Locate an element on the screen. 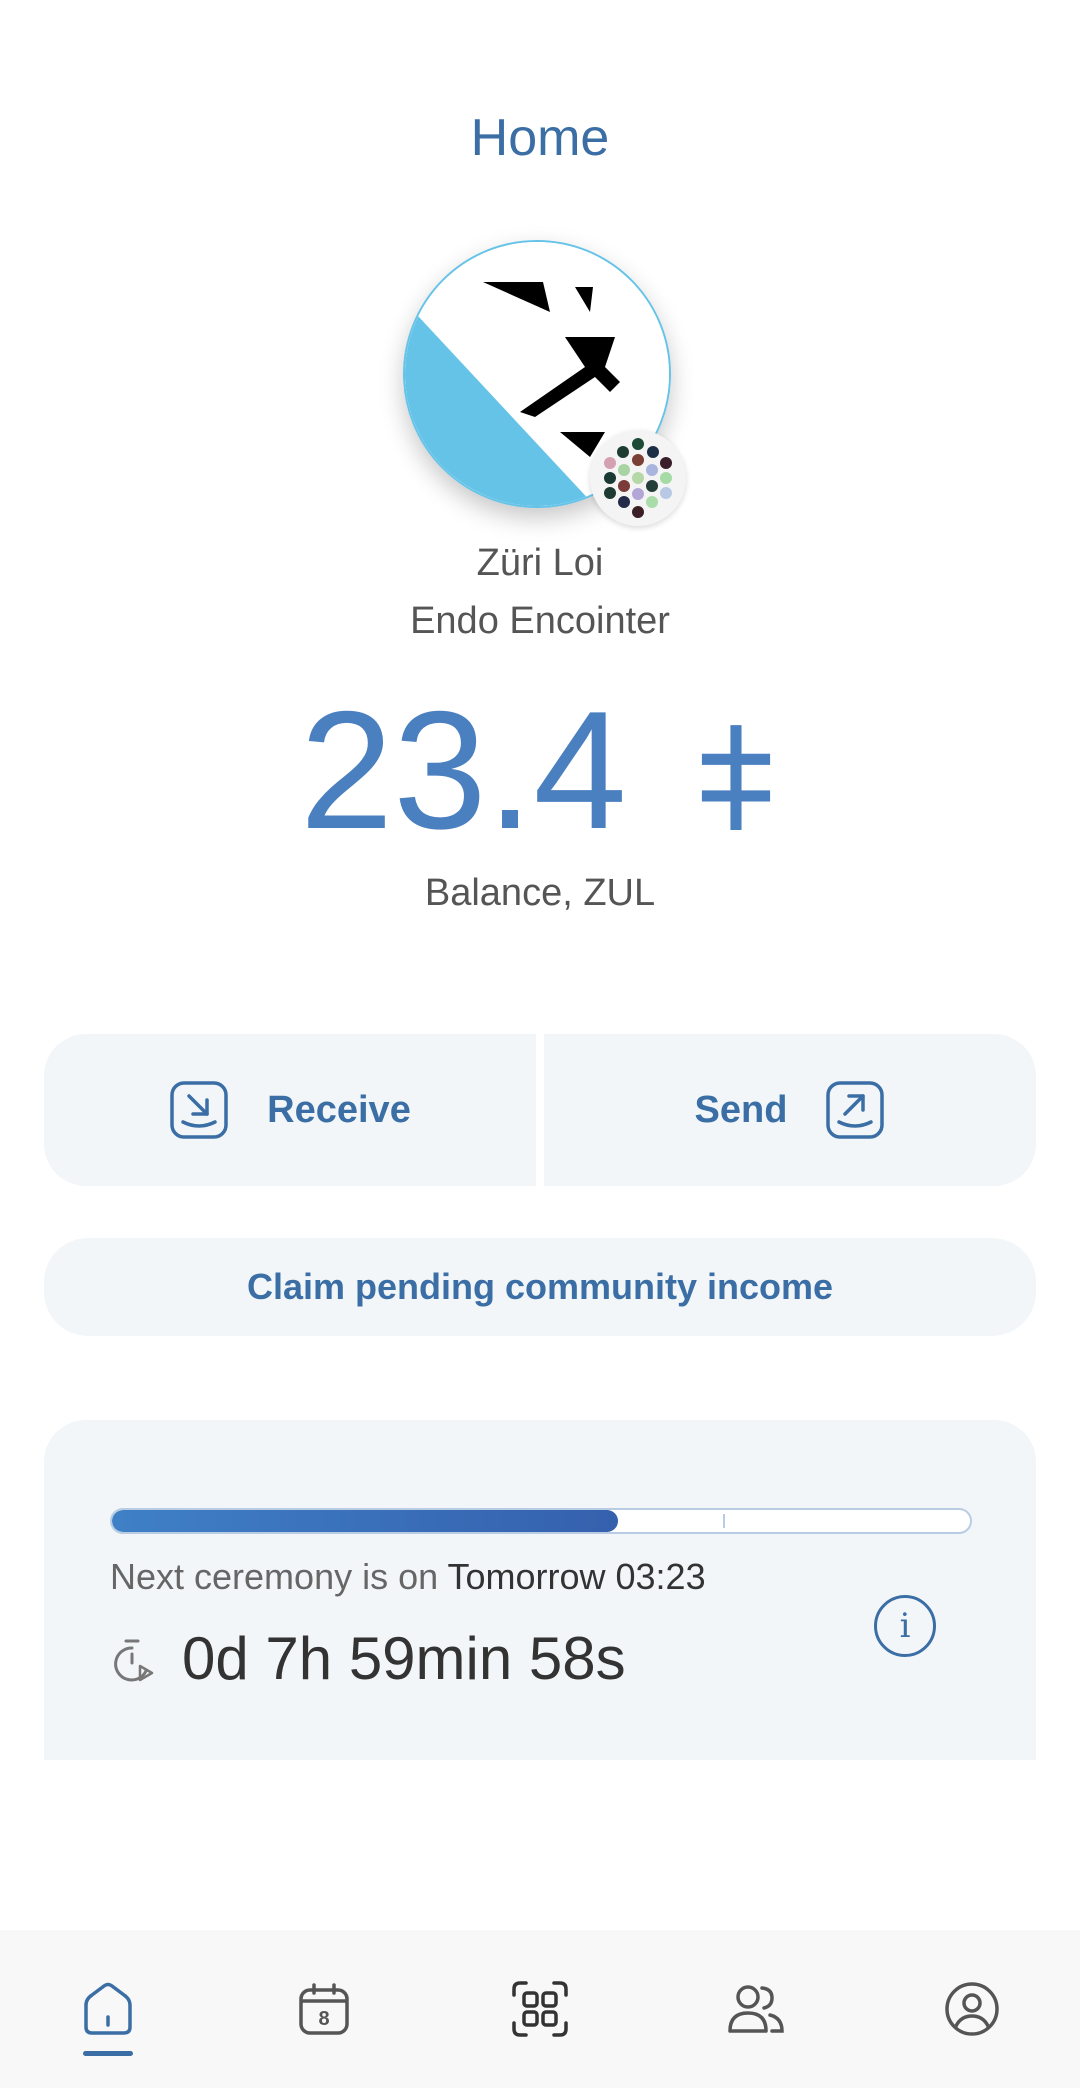  nav-profile is located at coordinates (972, 2009).